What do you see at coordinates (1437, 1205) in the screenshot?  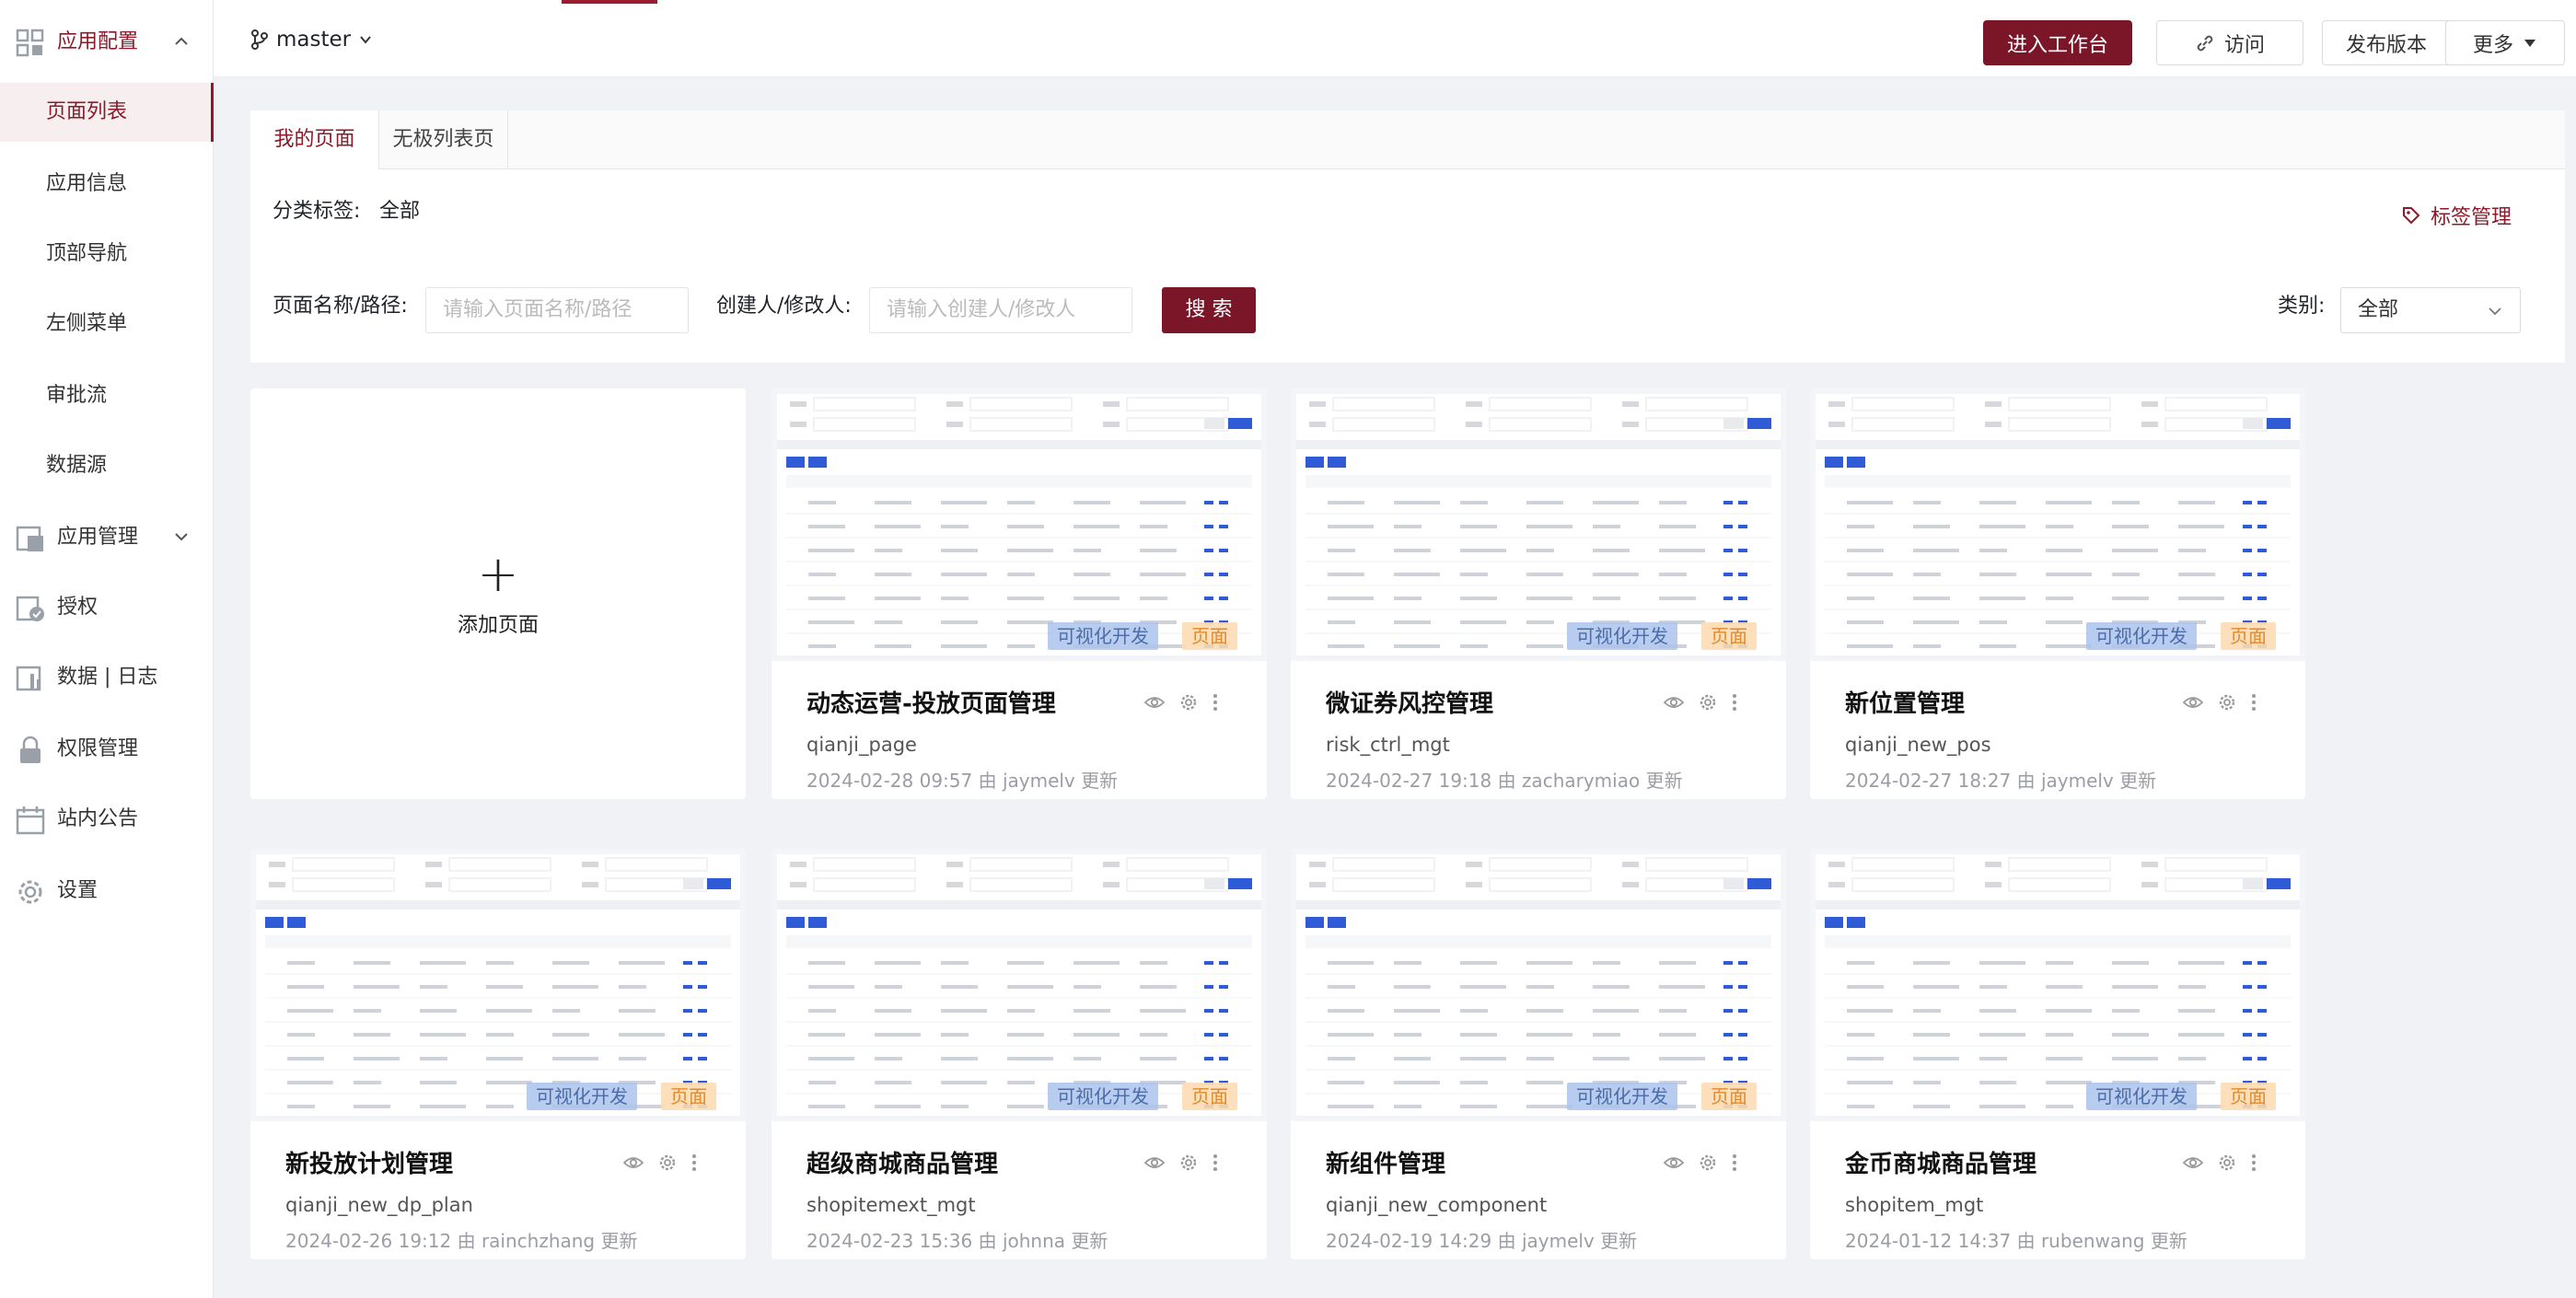 I see `card-key: qianji_new_component` at bounding box center [1437, 1205].